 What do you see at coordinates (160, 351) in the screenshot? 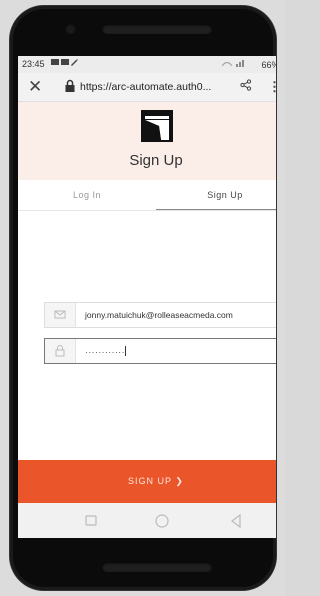
I see `password-field: ············` at bounding box center [160, 351].